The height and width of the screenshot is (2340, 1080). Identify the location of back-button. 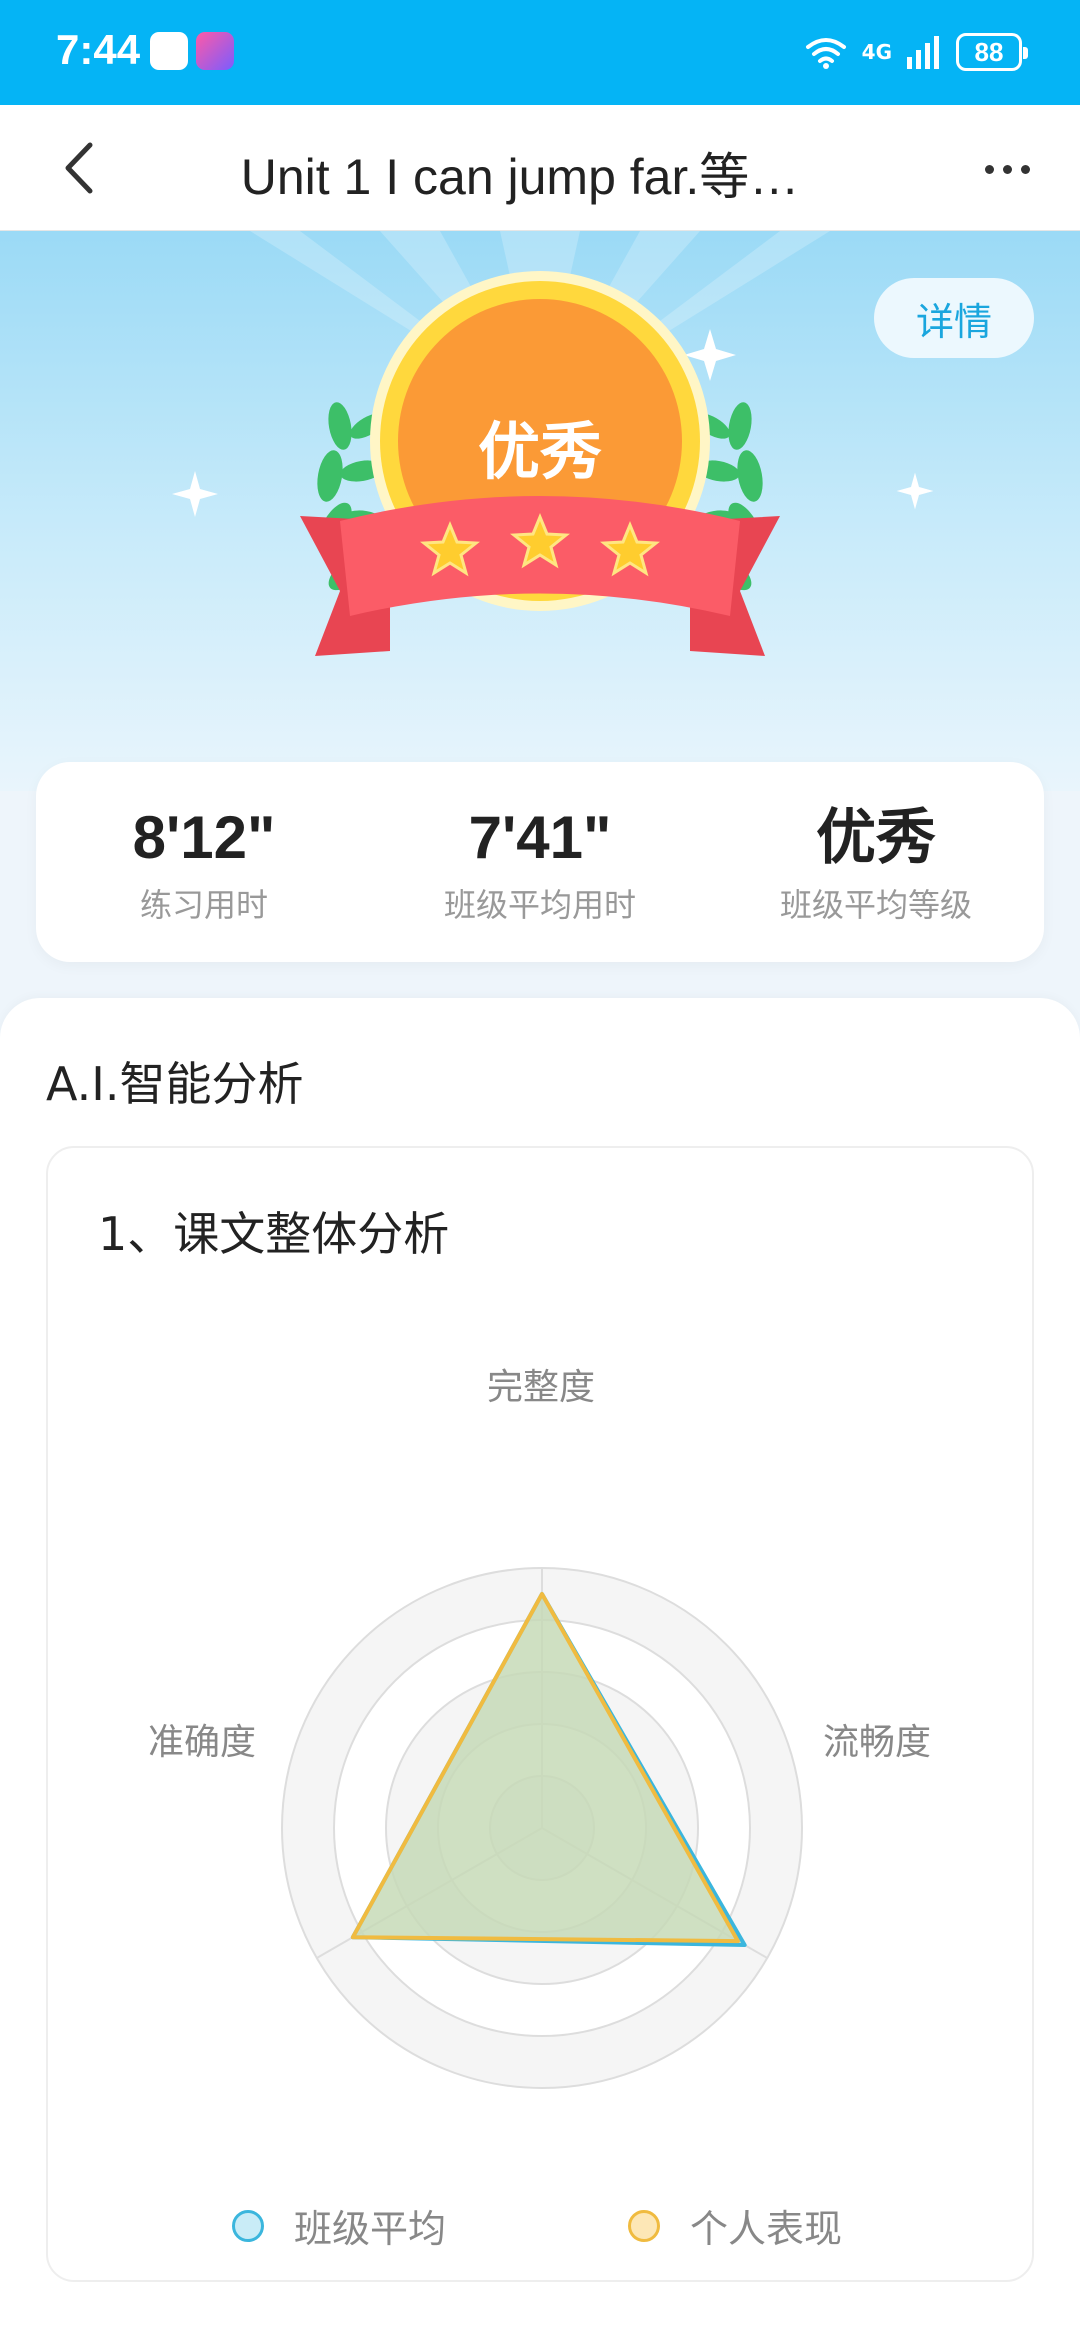
(83, 168).